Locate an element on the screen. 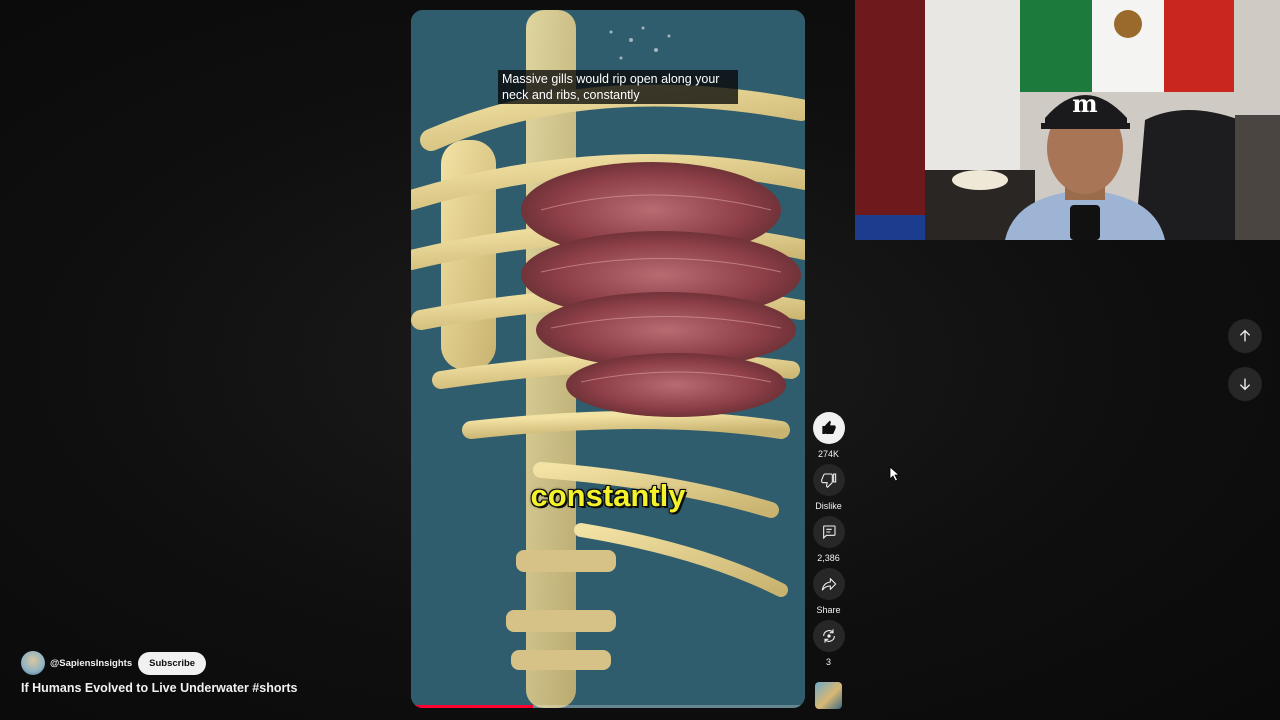 Image resolution: width=1280 pixels, height=720 pixels. previous-short-button is located at coordinates (1245, 336).